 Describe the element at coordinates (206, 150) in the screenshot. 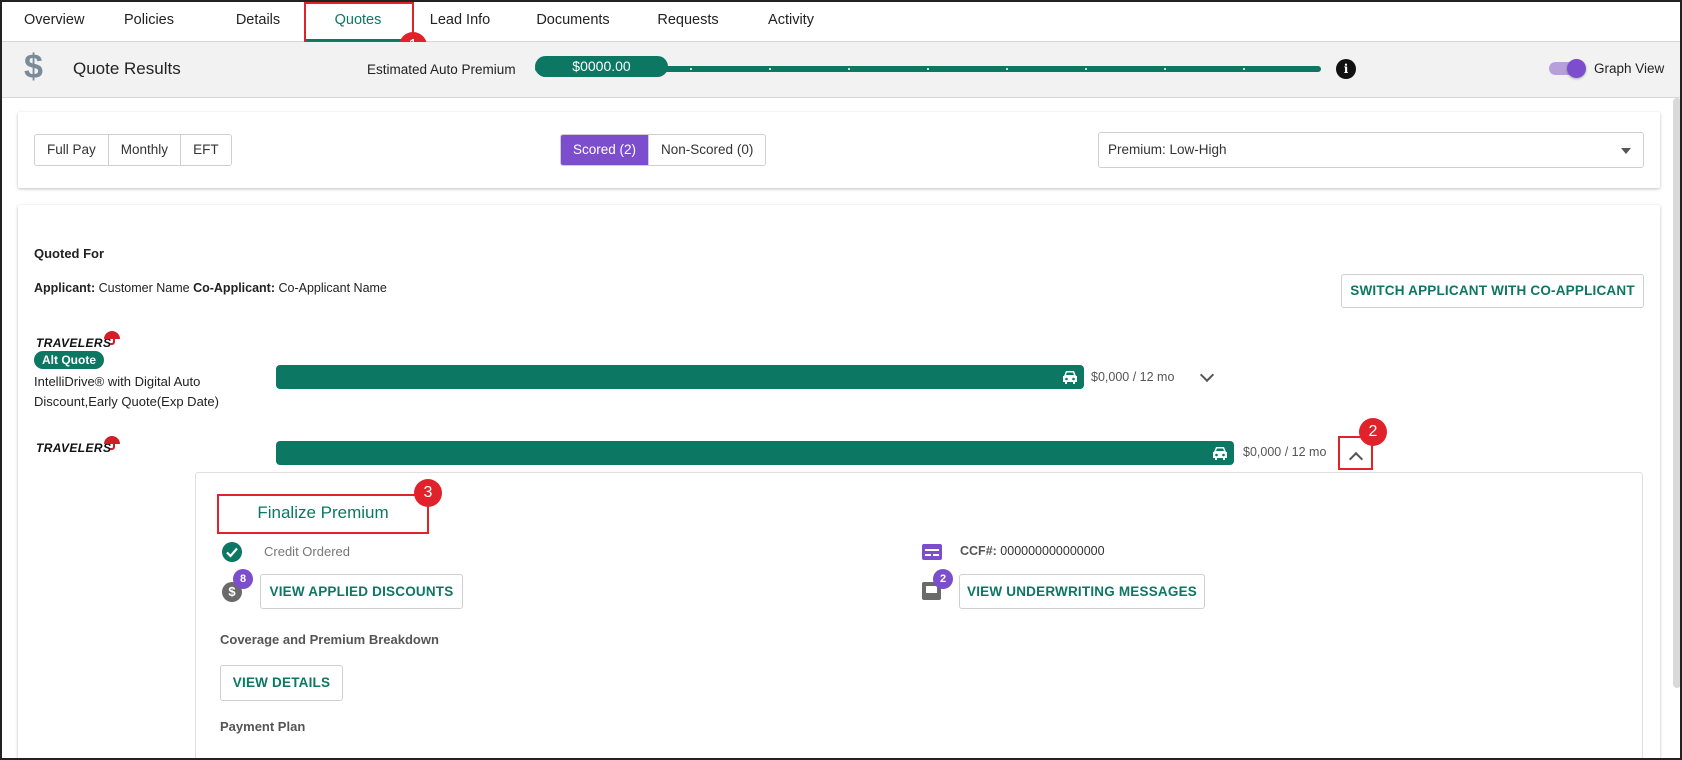

I see `eft-button: EFT` at that location.